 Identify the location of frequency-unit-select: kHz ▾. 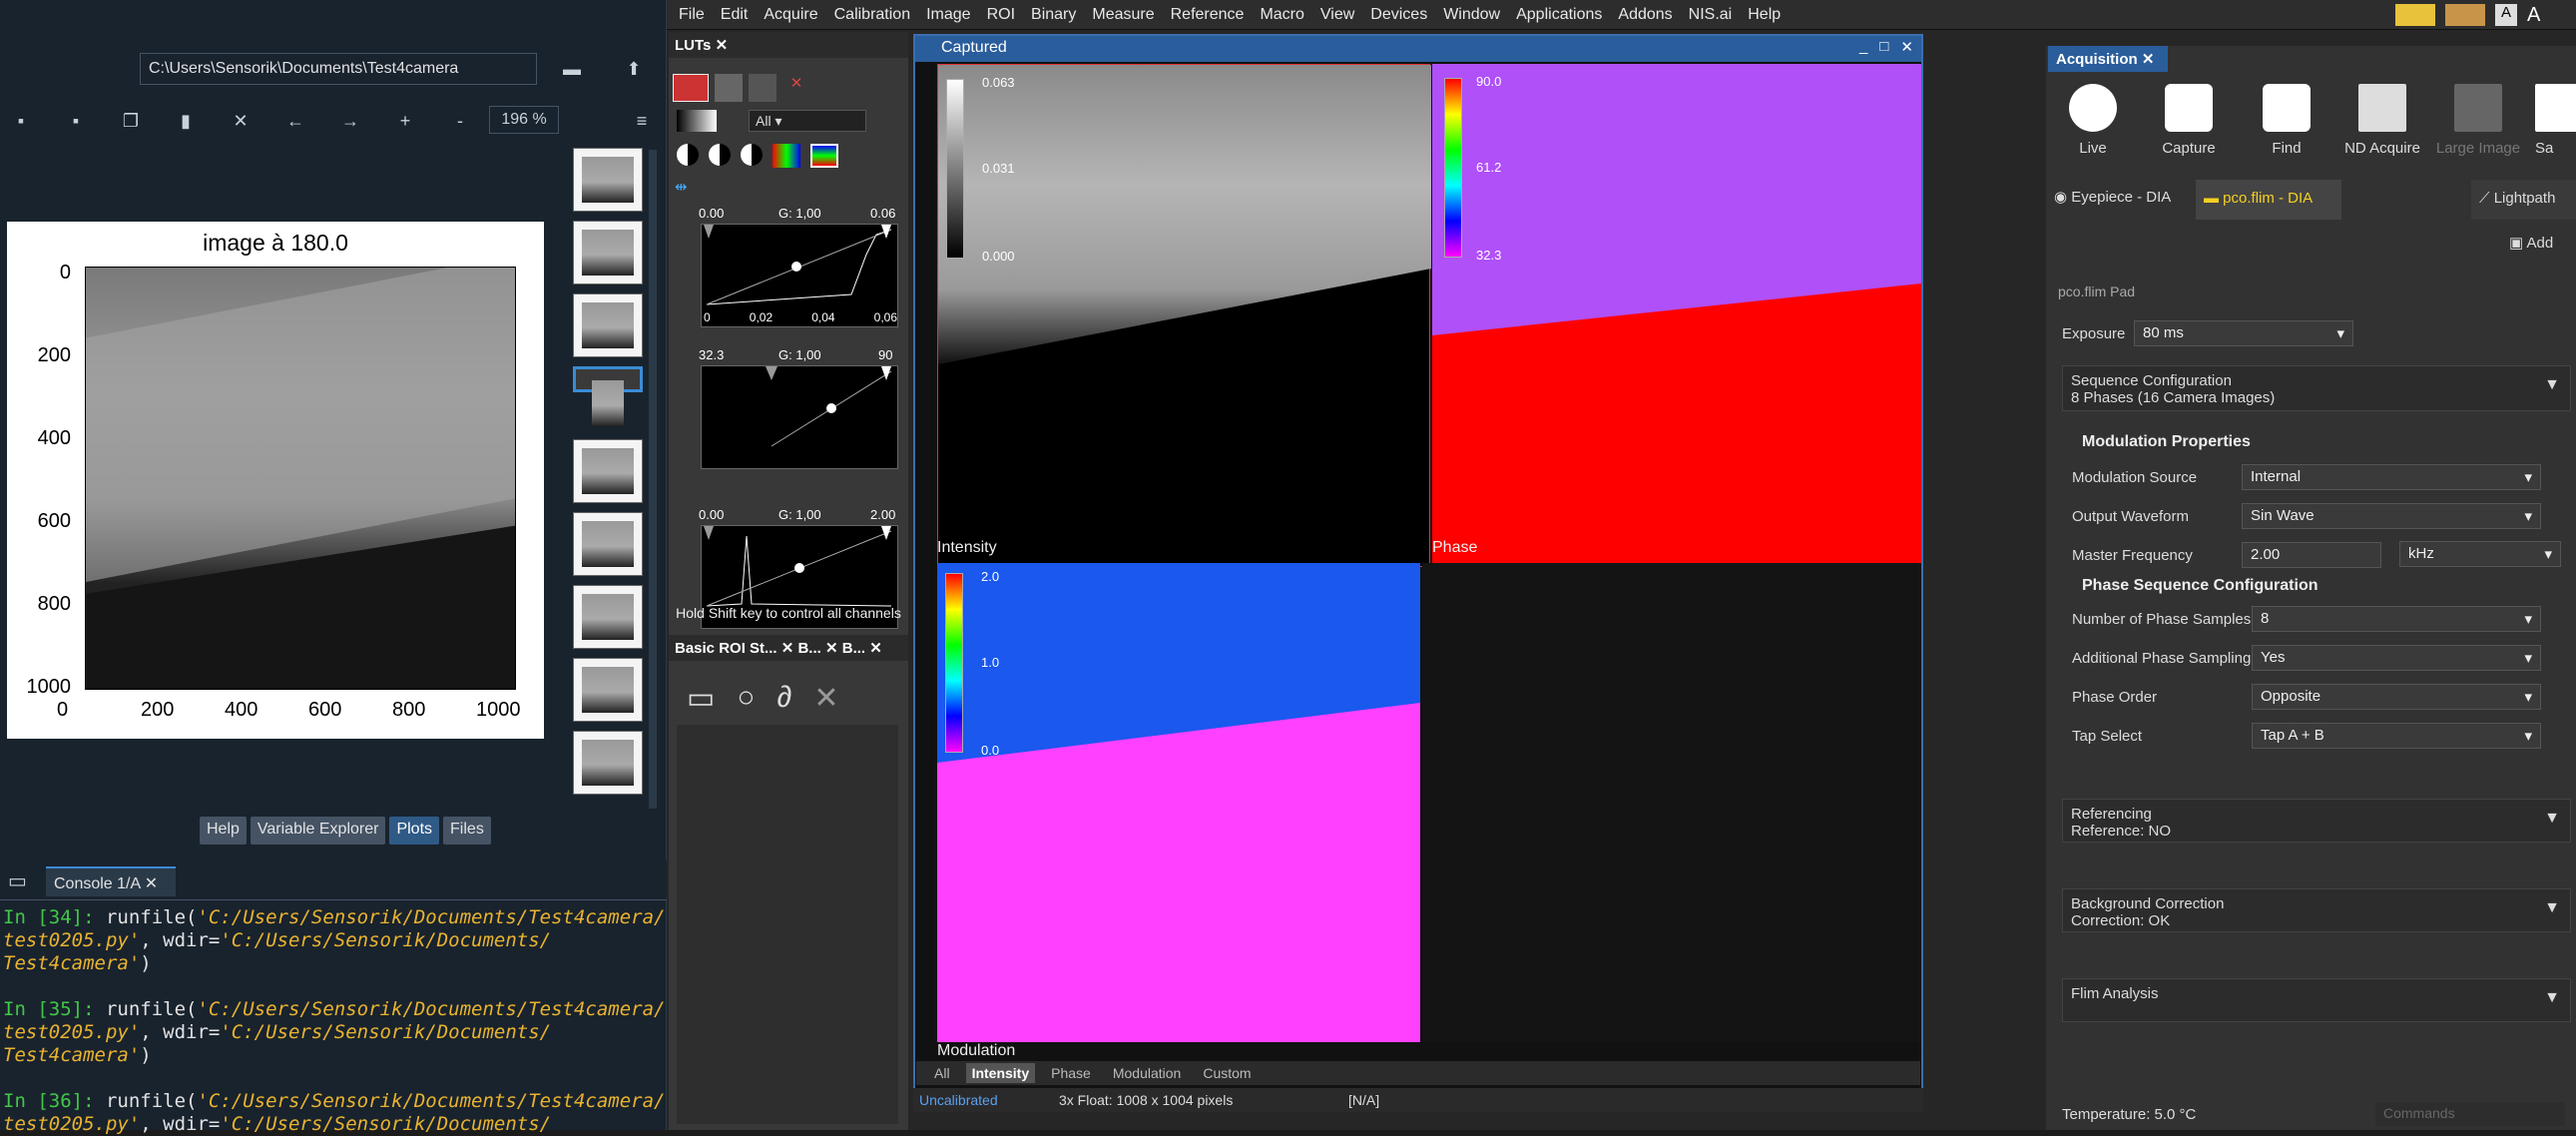
(2480, 554).